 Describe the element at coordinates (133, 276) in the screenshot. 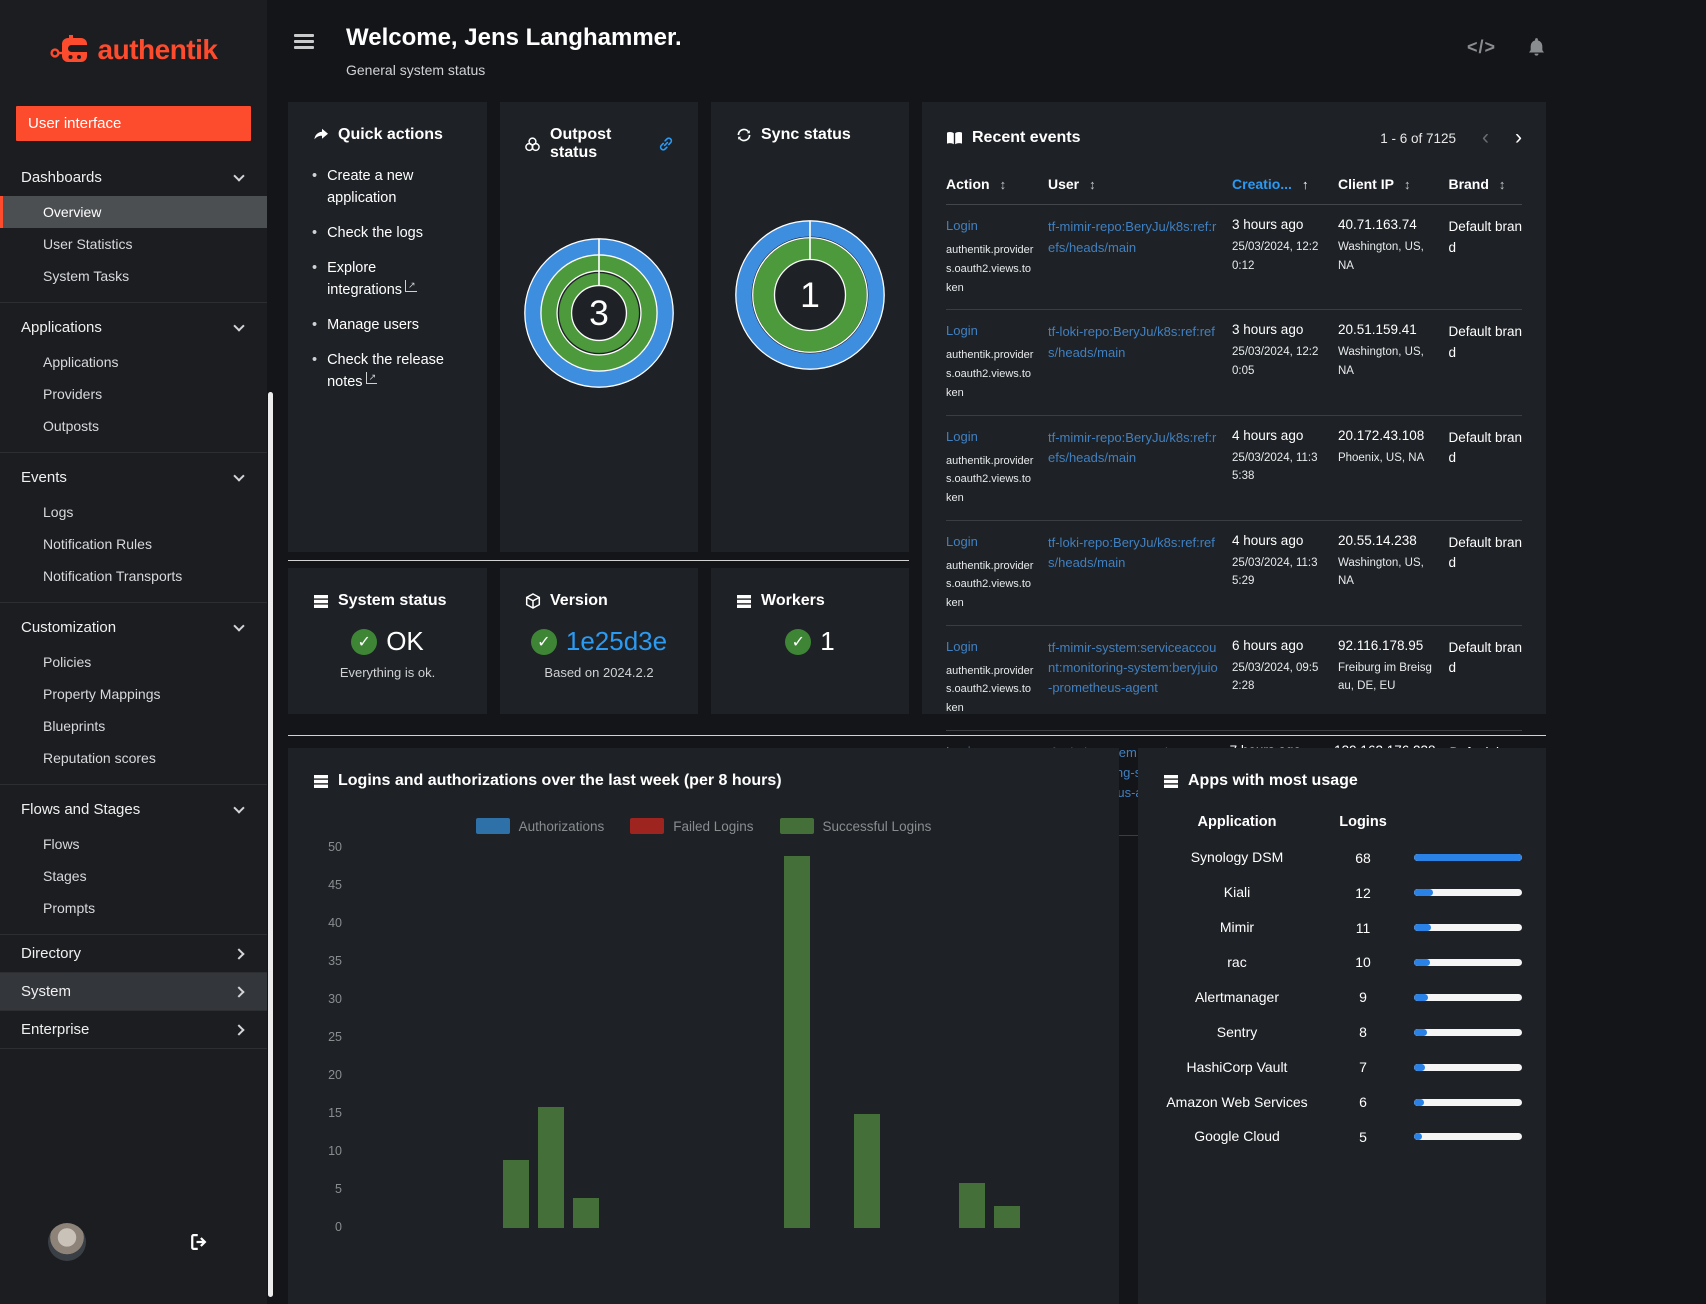

I see `sidebar-item-system-tasks: System Tasks` at that location.